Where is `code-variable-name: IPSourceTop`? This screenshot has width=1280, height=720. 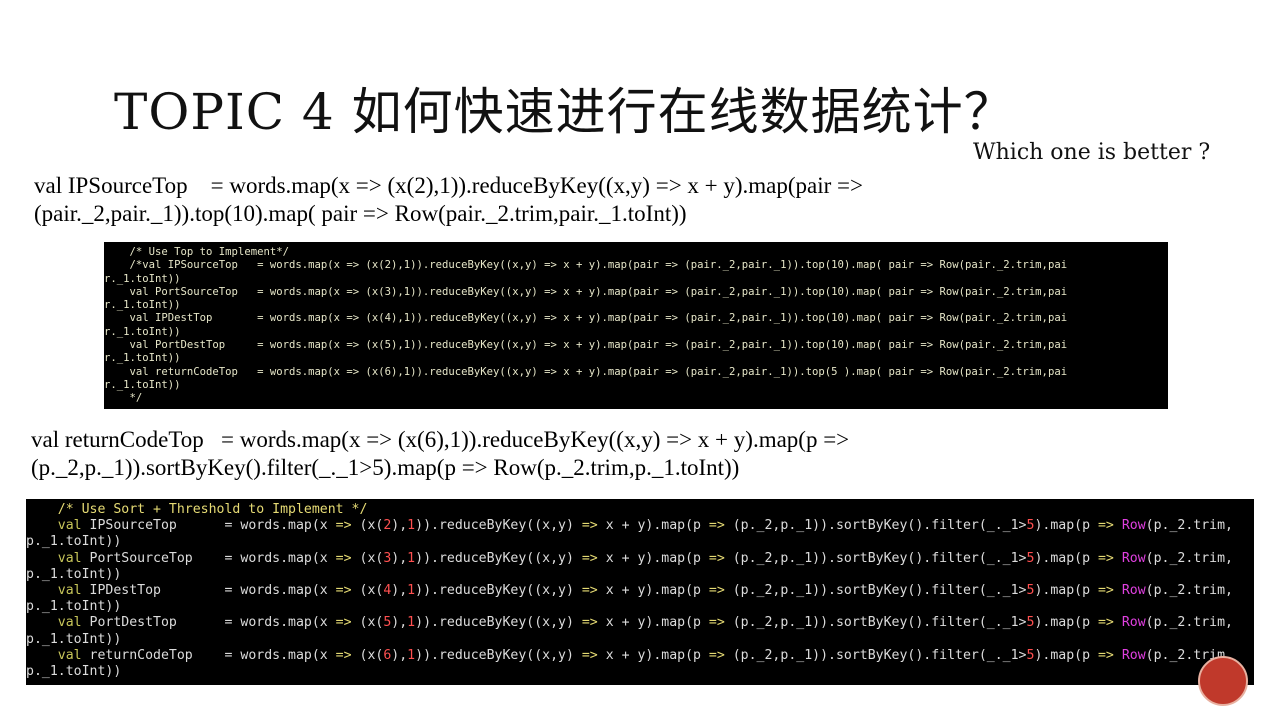 code-variable-name: IPSourceTop is located at coordinates (153, 526).